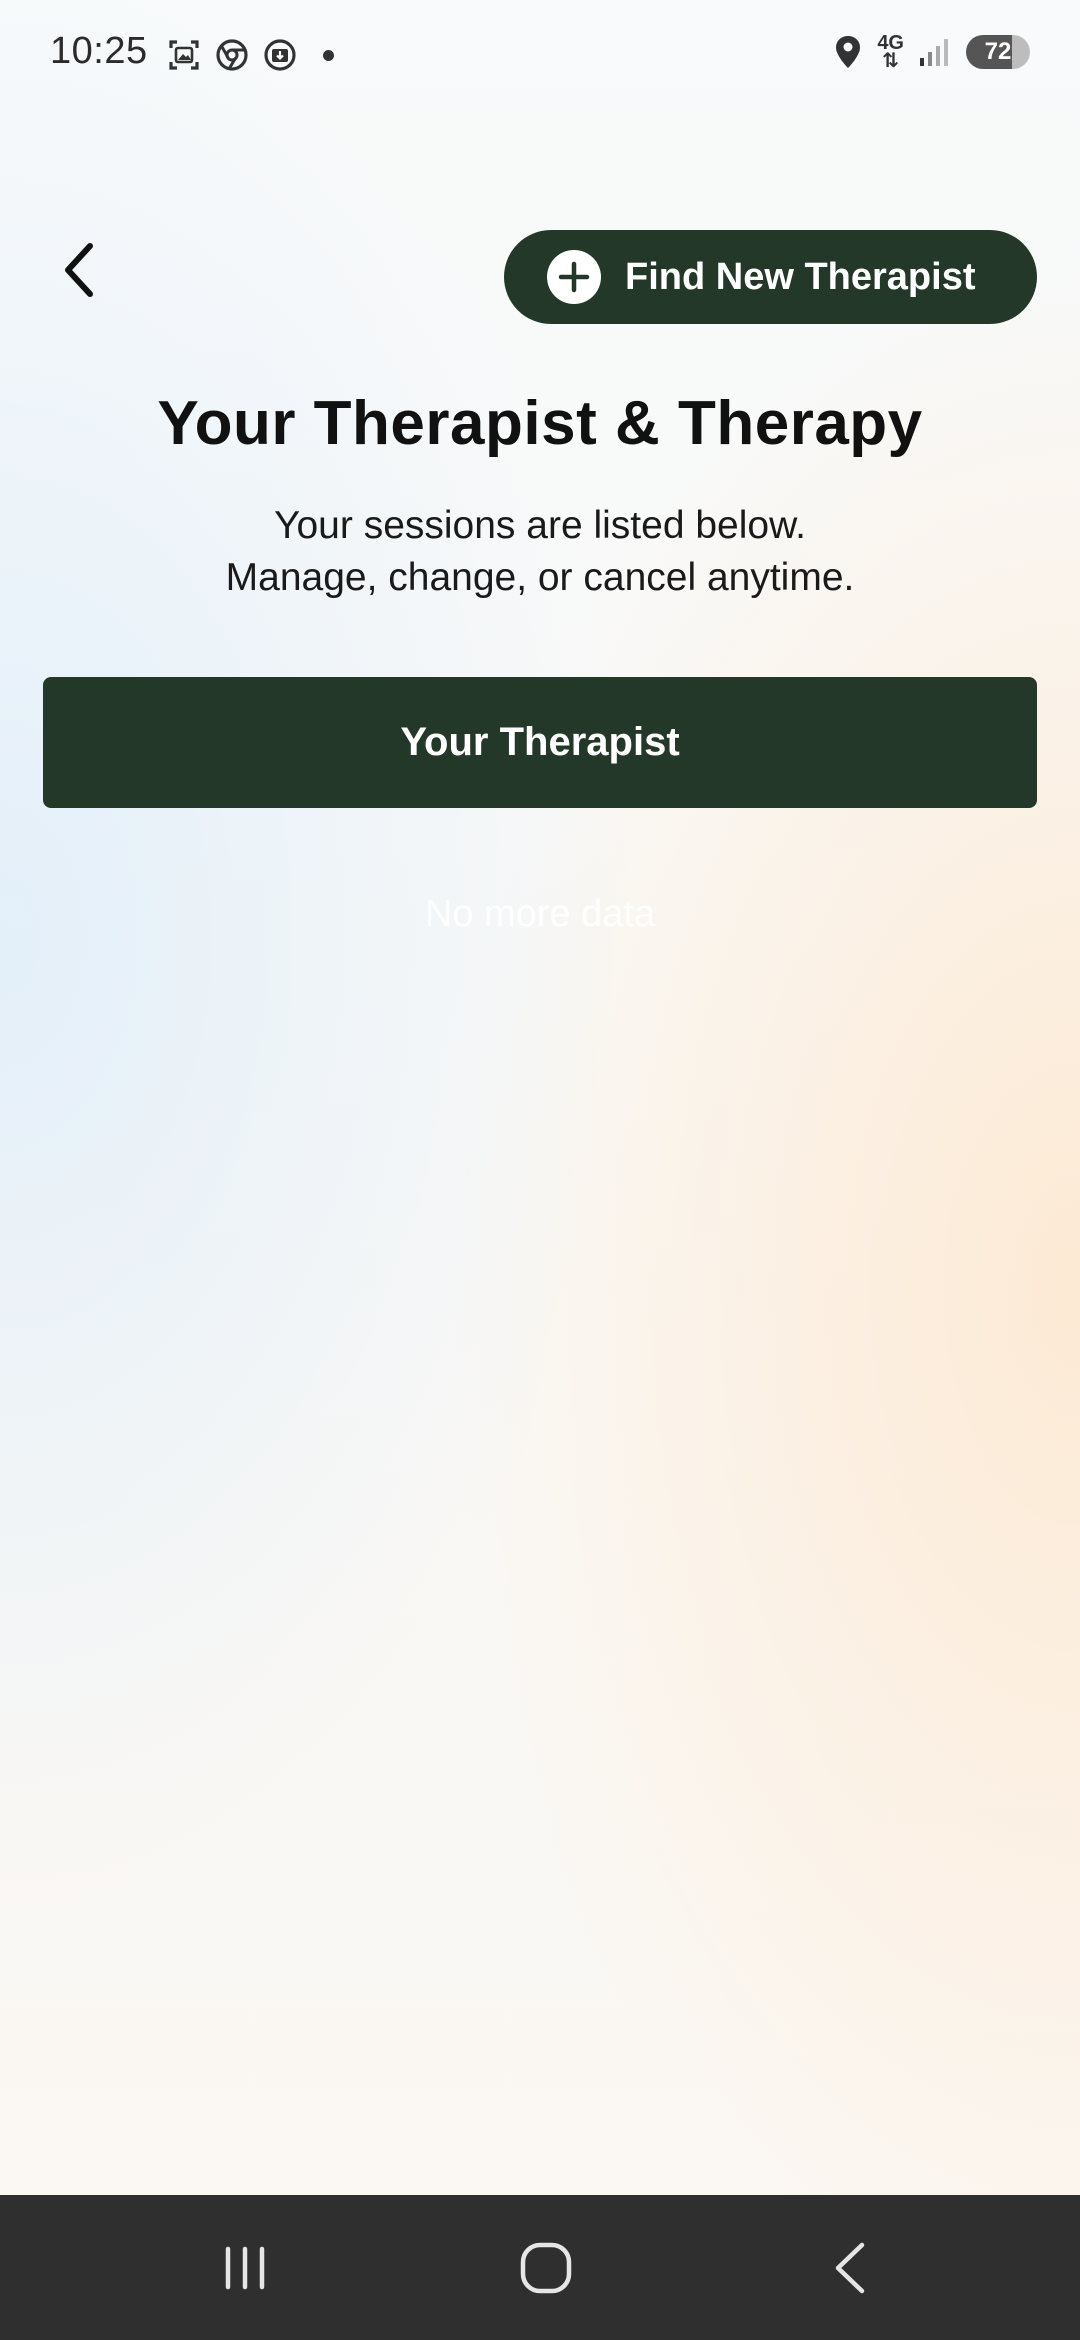  I want to click on more-notifications-dot, so click(328, 55).